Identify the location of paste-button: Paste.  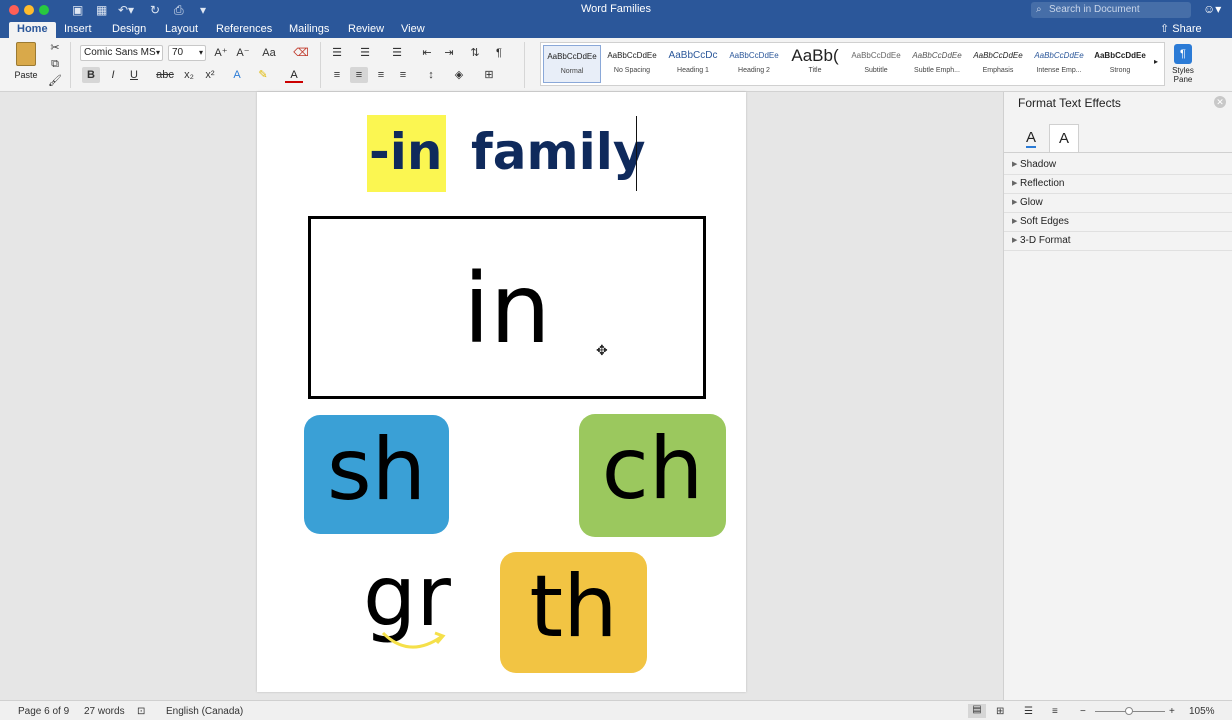
(26, 61).